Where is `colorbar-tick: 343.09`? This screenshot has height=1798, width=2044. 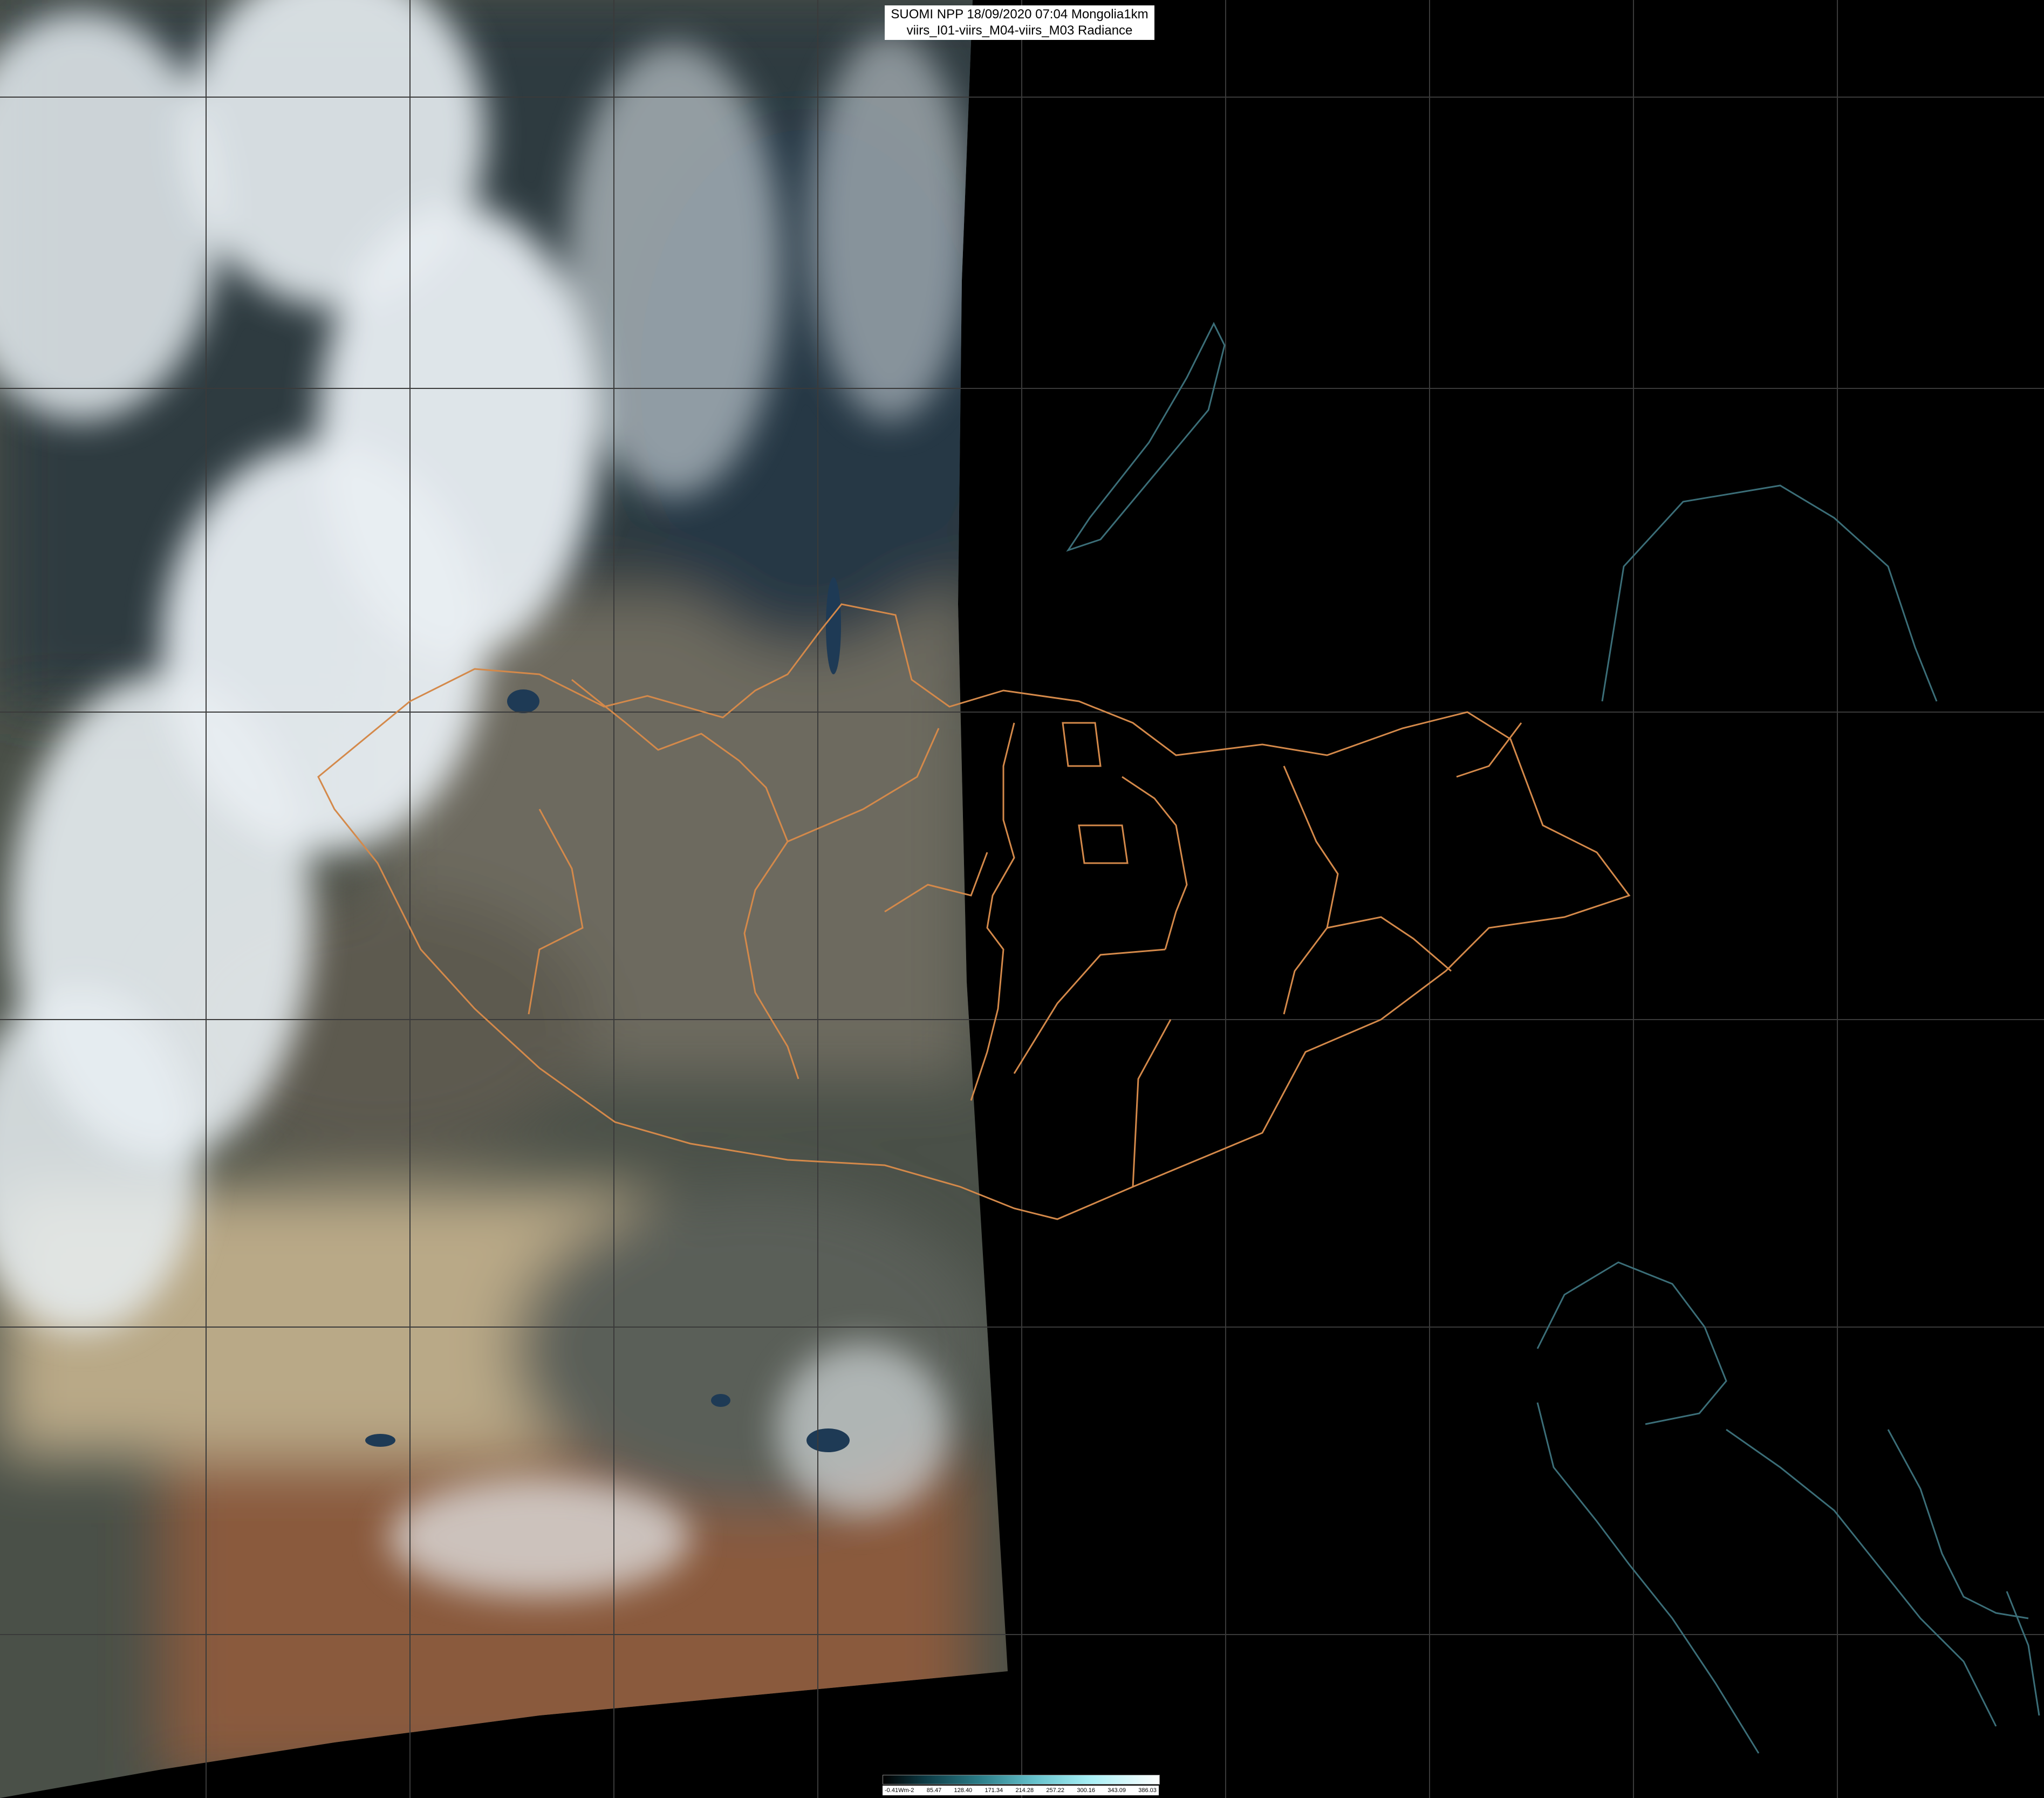 colorbar-tick: 343.09 is located at coordinates (1117, 1790).